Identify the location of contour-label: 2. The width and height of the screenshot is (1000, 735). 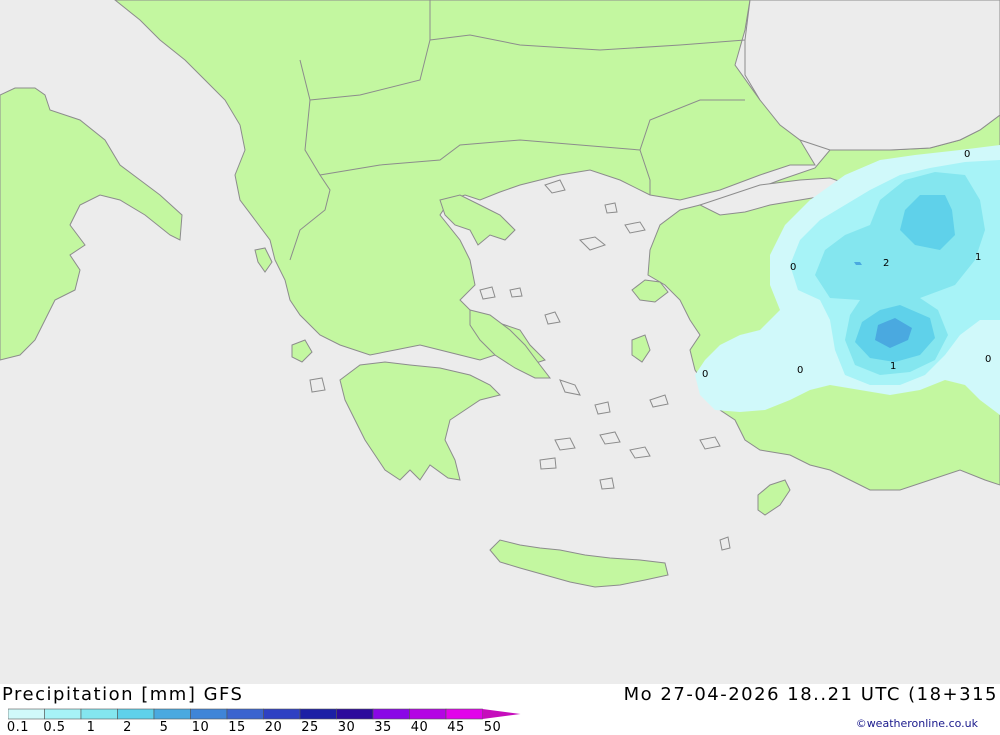
(886, 263).